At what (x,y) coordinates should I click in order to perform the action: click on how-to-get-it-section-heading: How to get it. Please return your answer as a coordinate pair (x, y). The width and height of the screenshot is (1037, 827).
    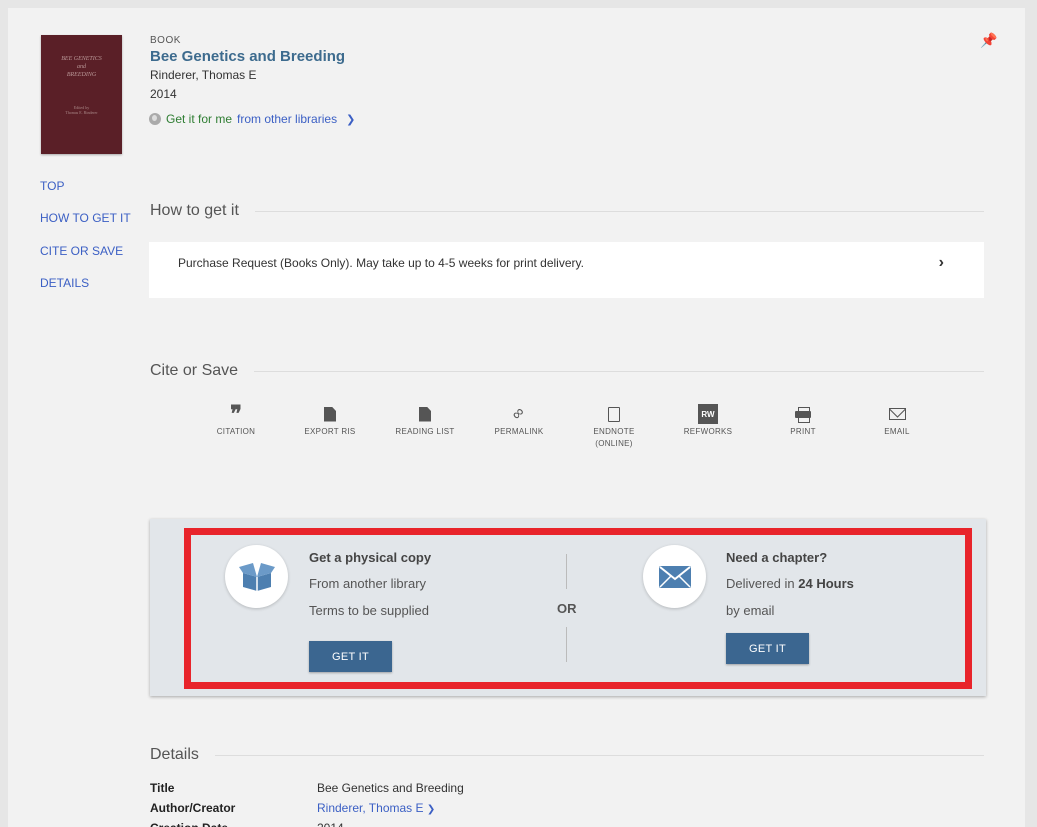
    Looking at the image, I should click on (567, 211).